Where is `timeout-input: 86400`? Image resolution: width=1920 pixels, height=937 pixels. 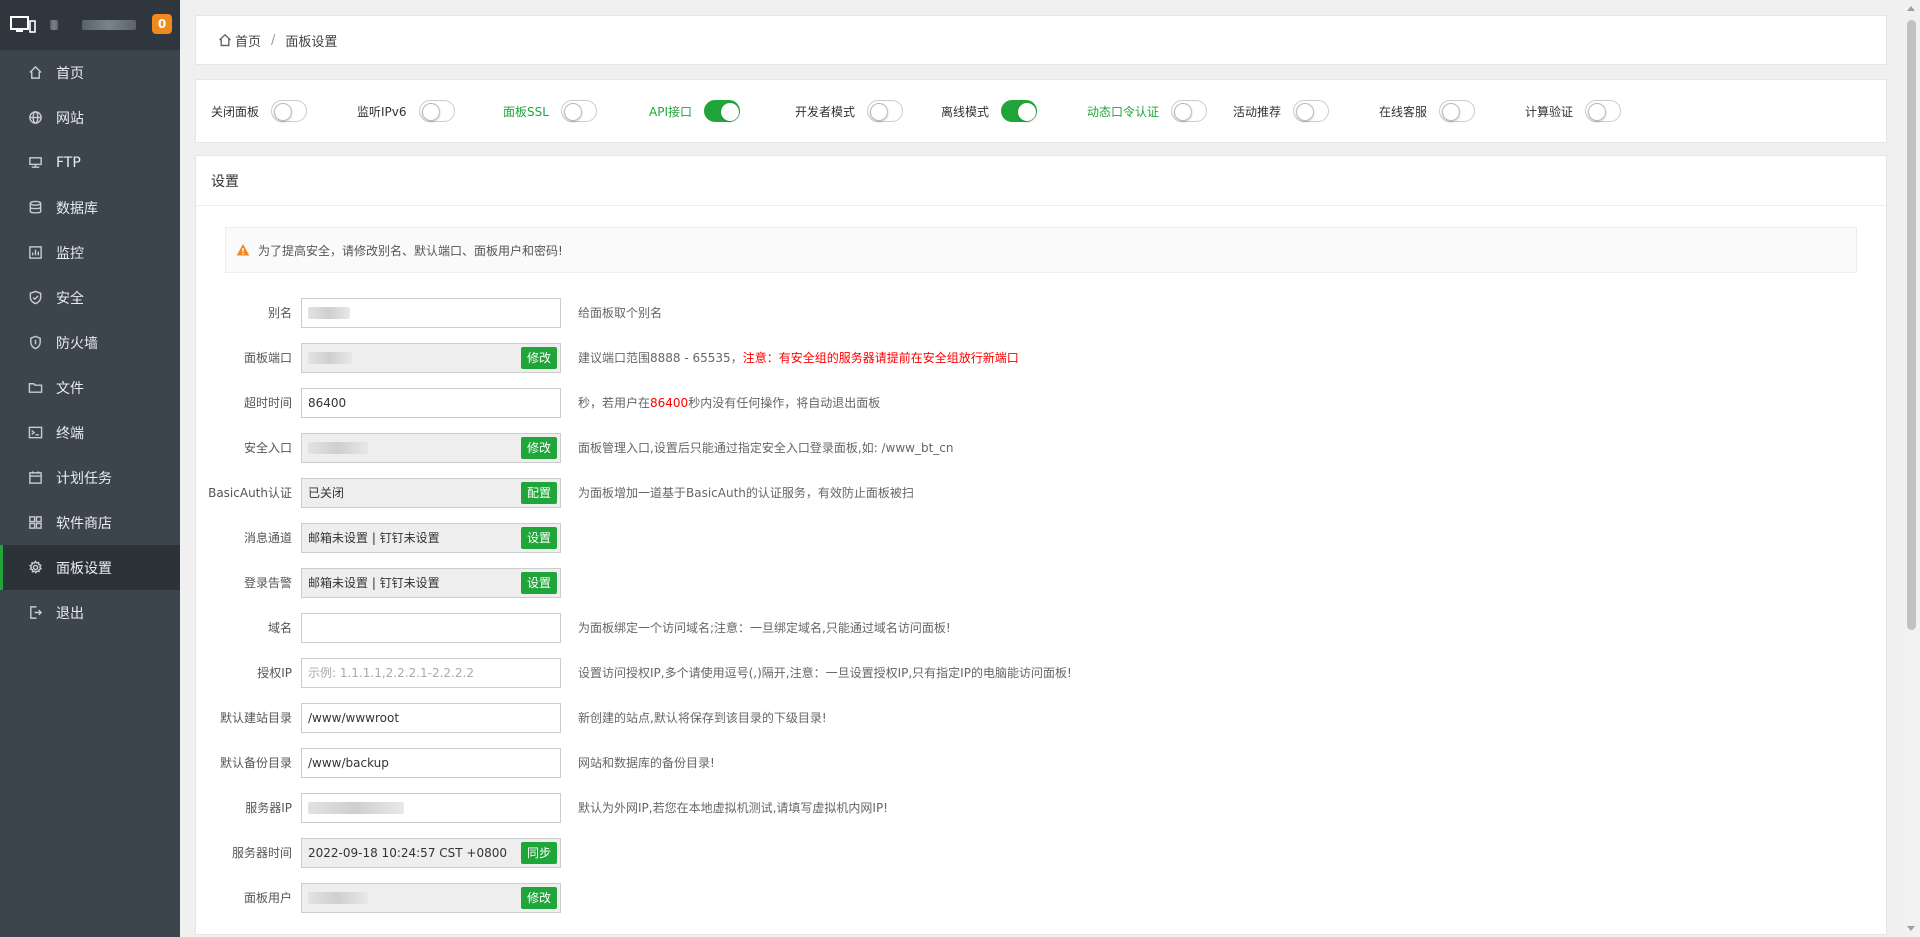 timeout-input: 86400 is located at coordinates (431, 402).